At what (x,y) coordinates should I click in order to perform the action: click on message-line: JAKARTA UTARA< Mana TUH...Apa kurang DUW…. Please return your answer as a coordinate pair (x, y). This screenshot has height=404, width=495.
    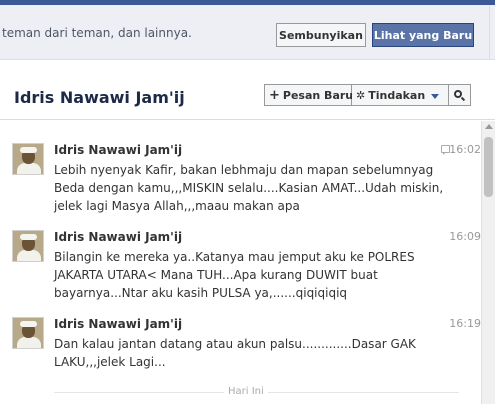
    Looking at the image, I should click on (216, 275).